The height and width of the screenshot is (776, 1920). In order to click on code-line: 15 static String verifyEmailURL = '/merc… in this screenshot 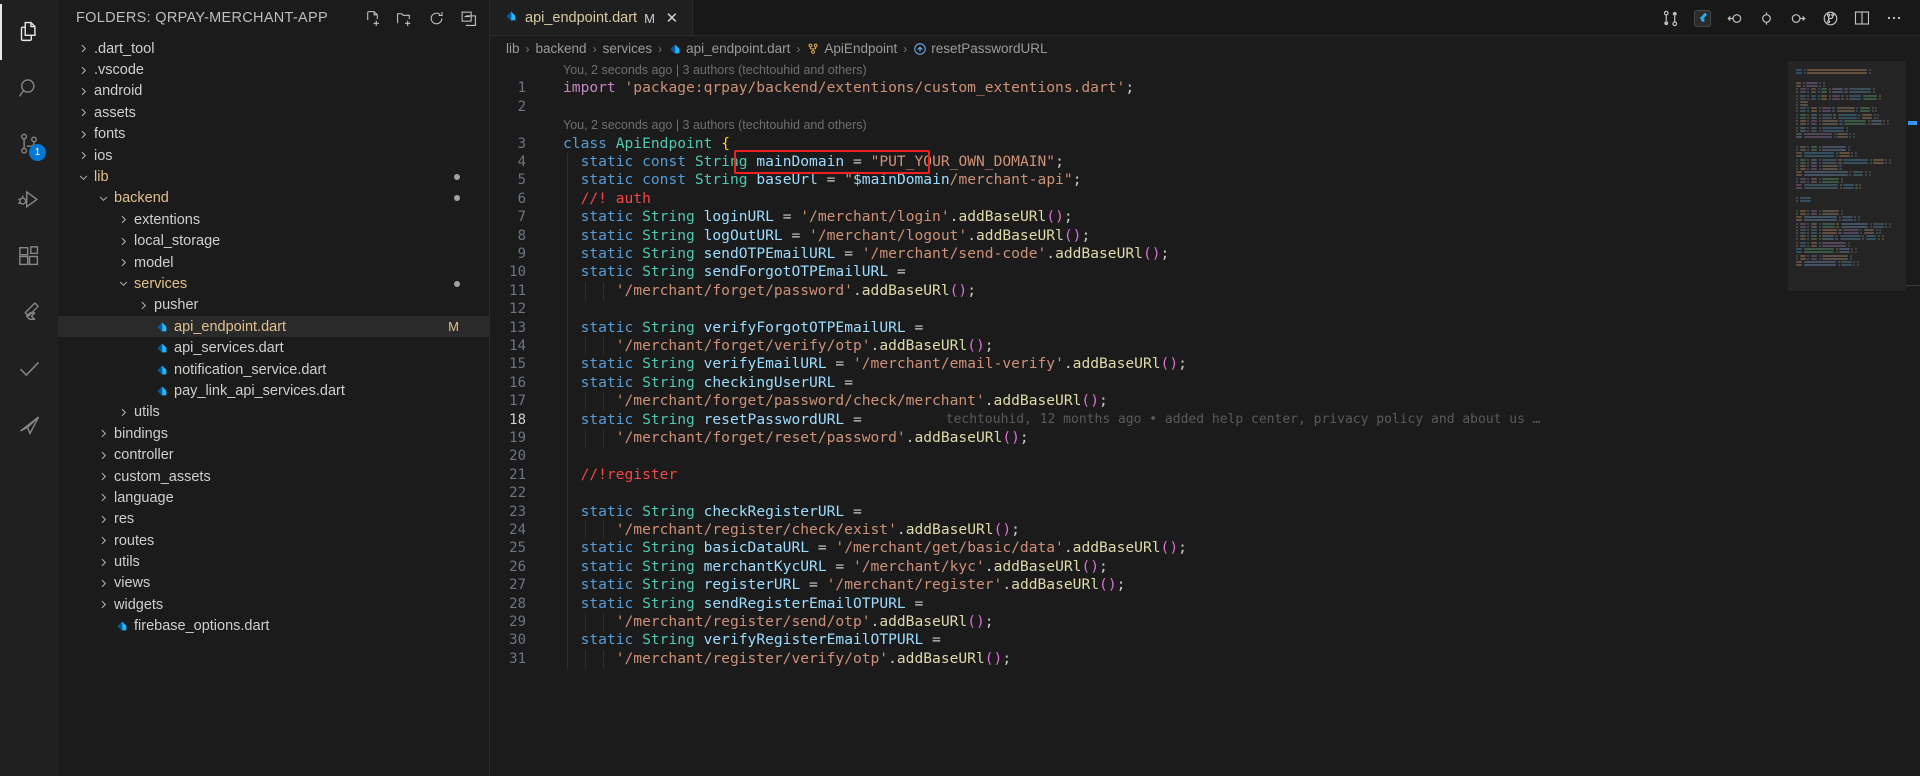, I will do `click(1139, 364)`.